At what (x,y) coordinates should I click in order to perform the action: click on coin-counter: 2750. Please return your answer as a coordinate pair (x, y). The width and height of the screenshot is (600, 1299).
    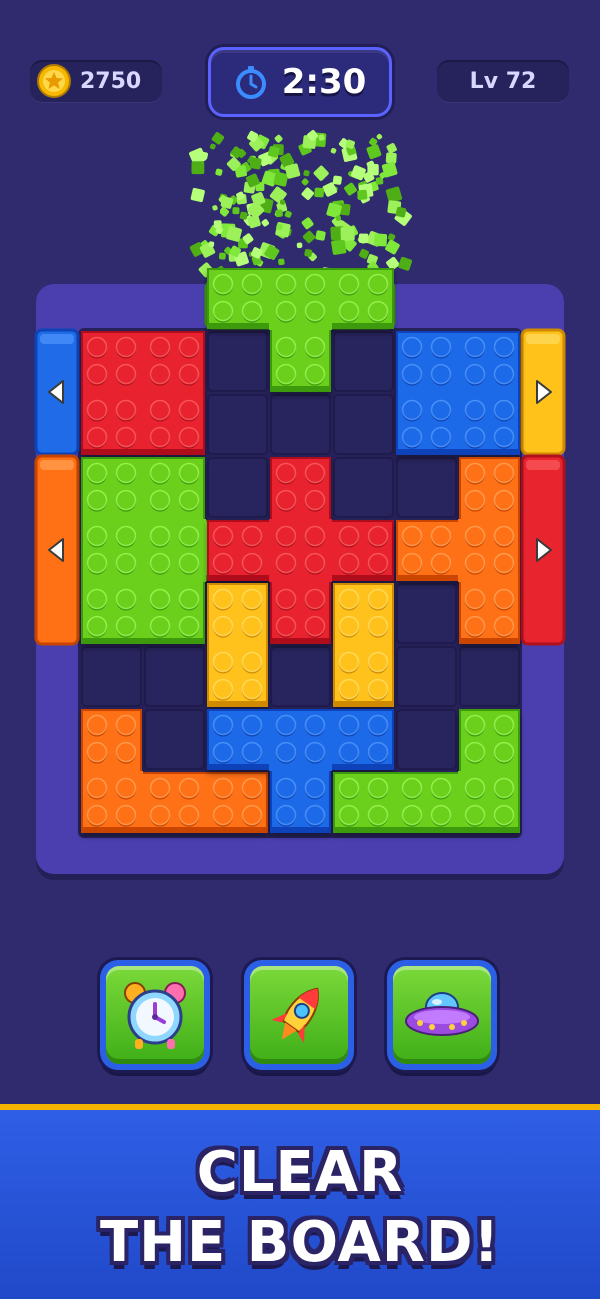
    Looking at the image, I should click on (96, 81).